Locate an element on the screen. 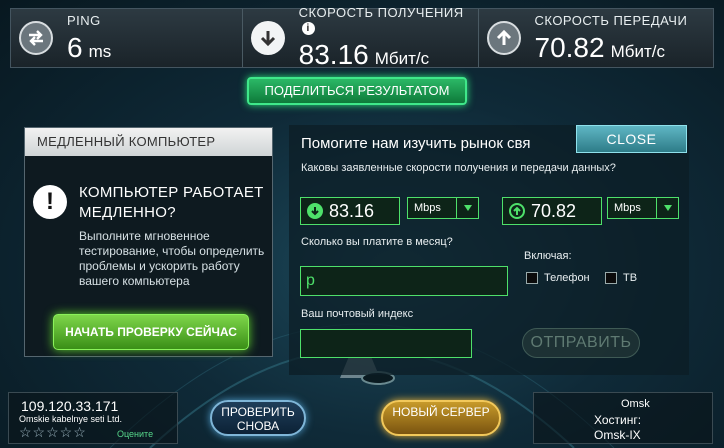  zip-code-input is located at coordinates (386, 343).